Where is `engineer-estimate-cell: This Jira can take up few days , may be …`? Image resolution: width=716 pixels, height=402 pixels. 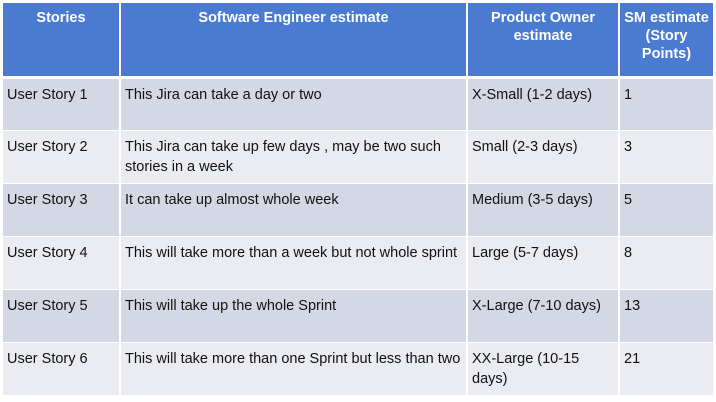
engineer-estimate-cell: This Jira can take up few days , may be … is located at coordinates (294, 157).